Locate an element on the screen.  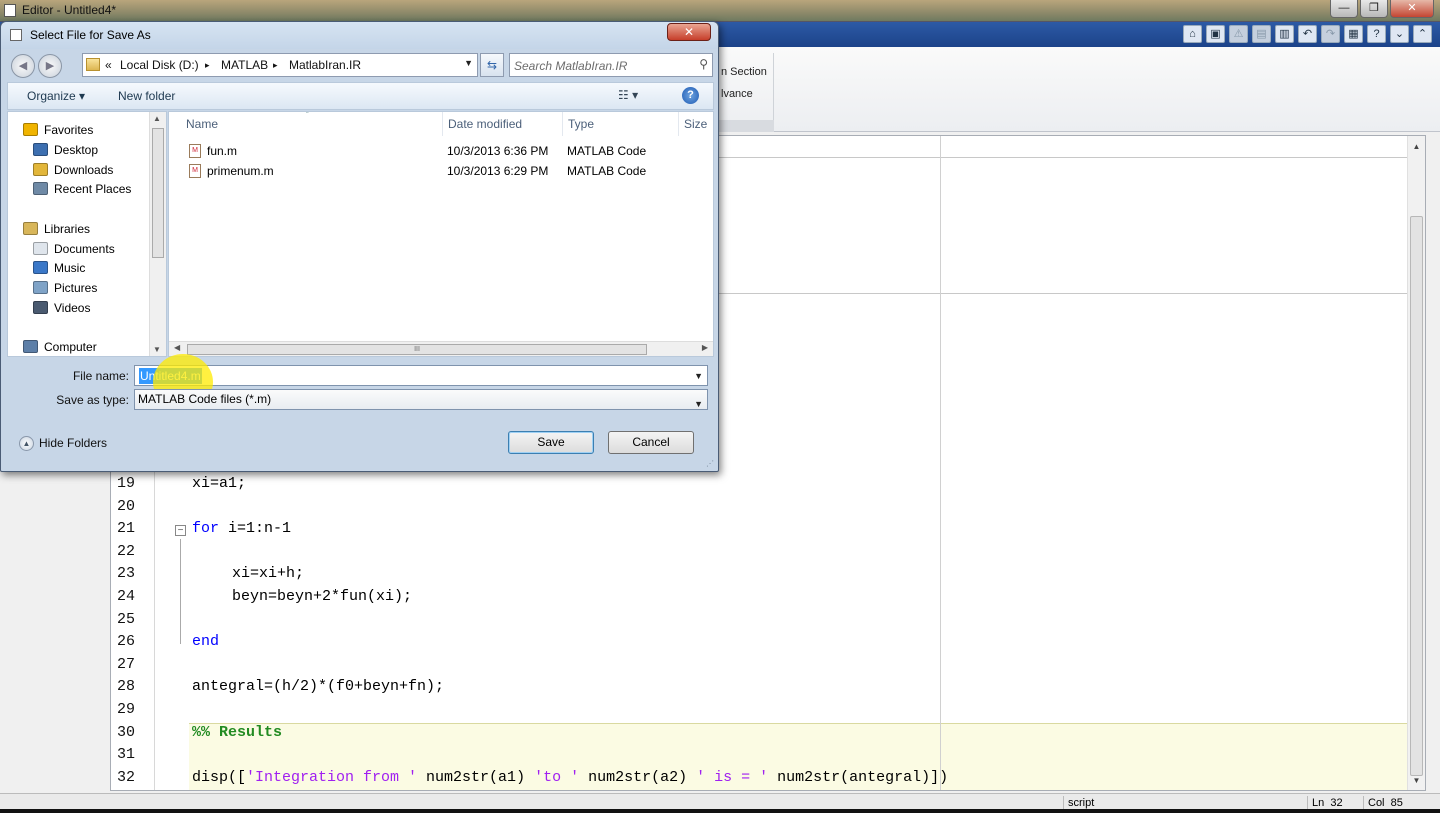
hide-folders-button: ▲ Hide Folders is located at coordinates (63, 444).